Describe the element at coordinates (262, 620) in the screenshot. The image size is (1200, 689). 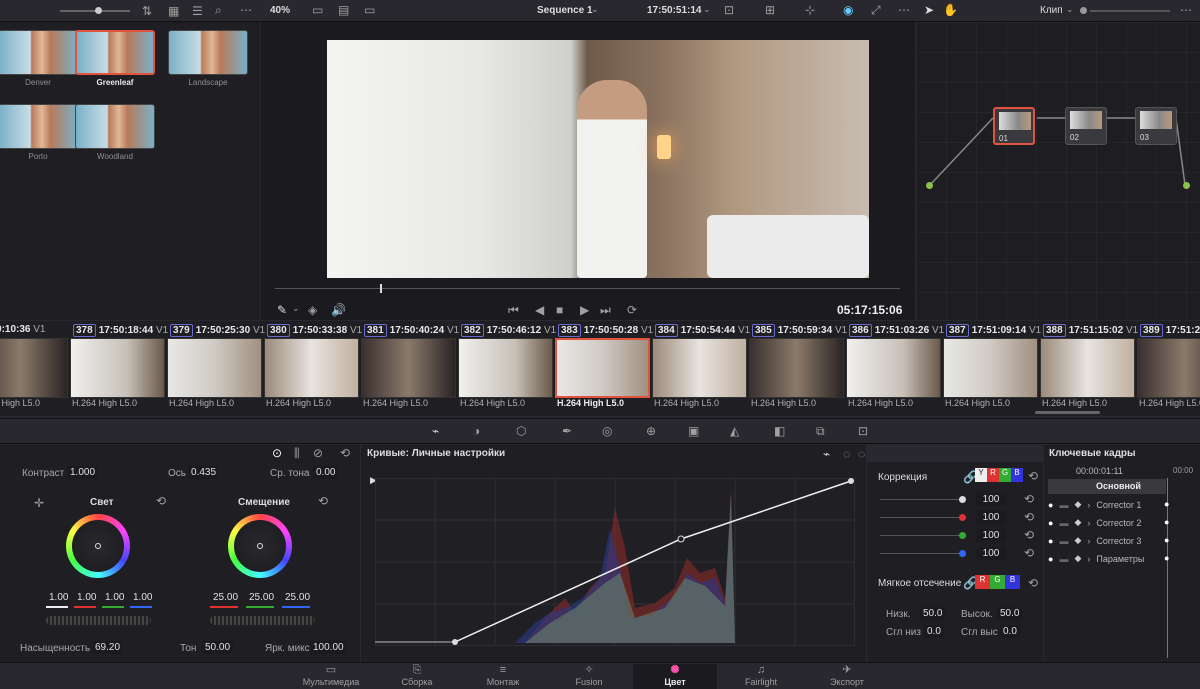
I see `offset-master-wheel` at that location.